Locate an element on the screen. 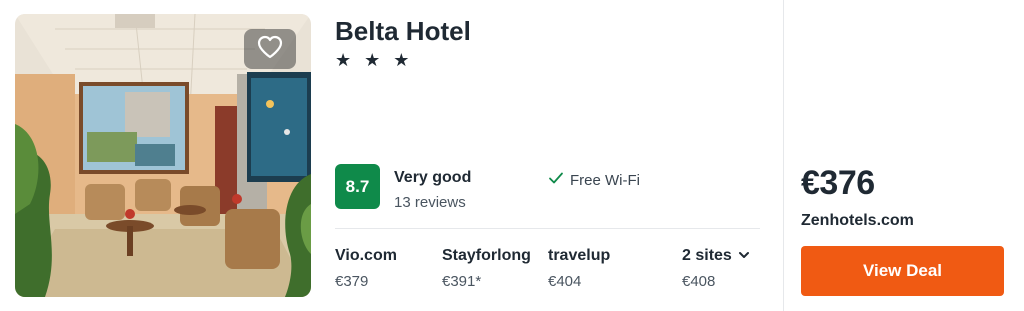 Image resolution: width=1024 pixels, height=311 pixels. more-sites-toggle: 2 sites is located at coordinates (716, 256).